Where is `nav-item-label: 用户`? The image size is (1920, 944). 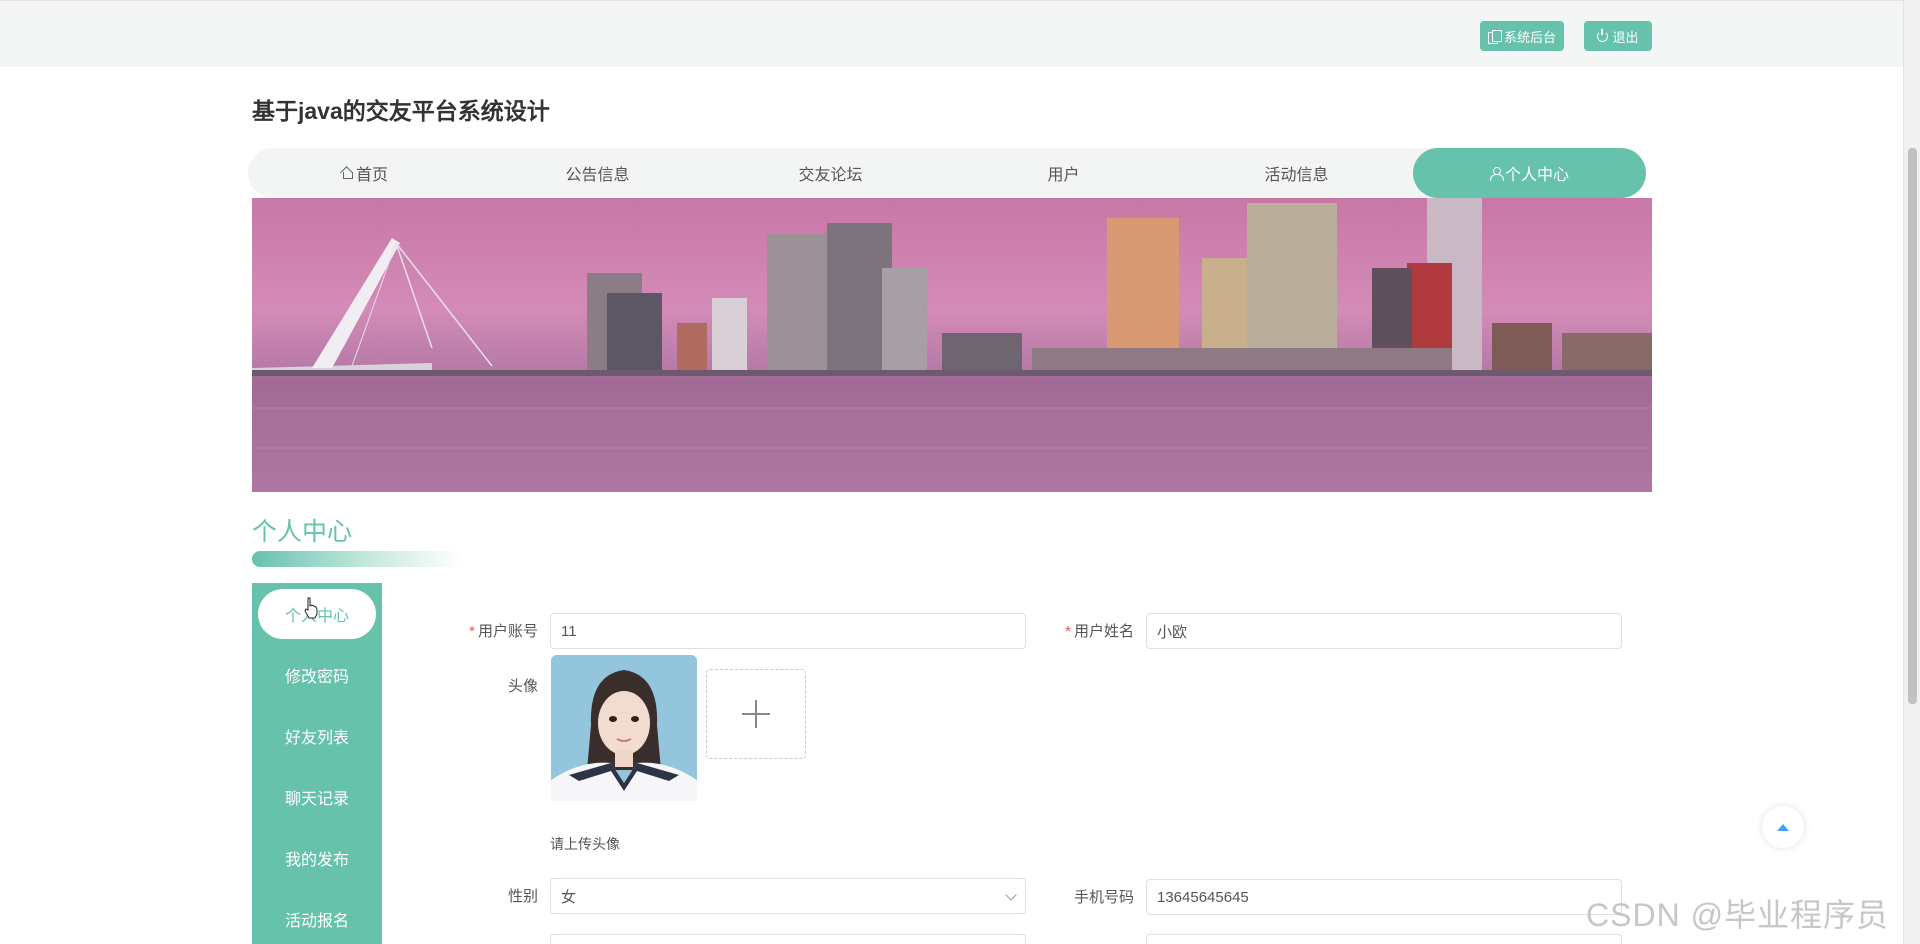
nav-item-label: 用户 is located at coordinates (1063, 175).